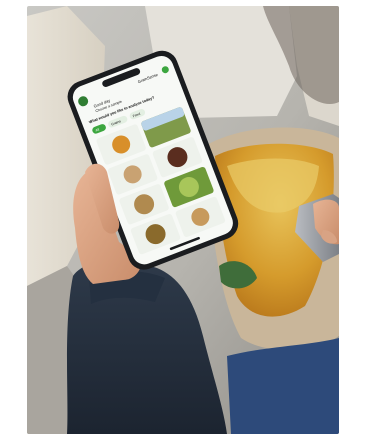  Describe the element at coordinates (283, 386) in the screenshot. I see `blue-jacket` at that location.